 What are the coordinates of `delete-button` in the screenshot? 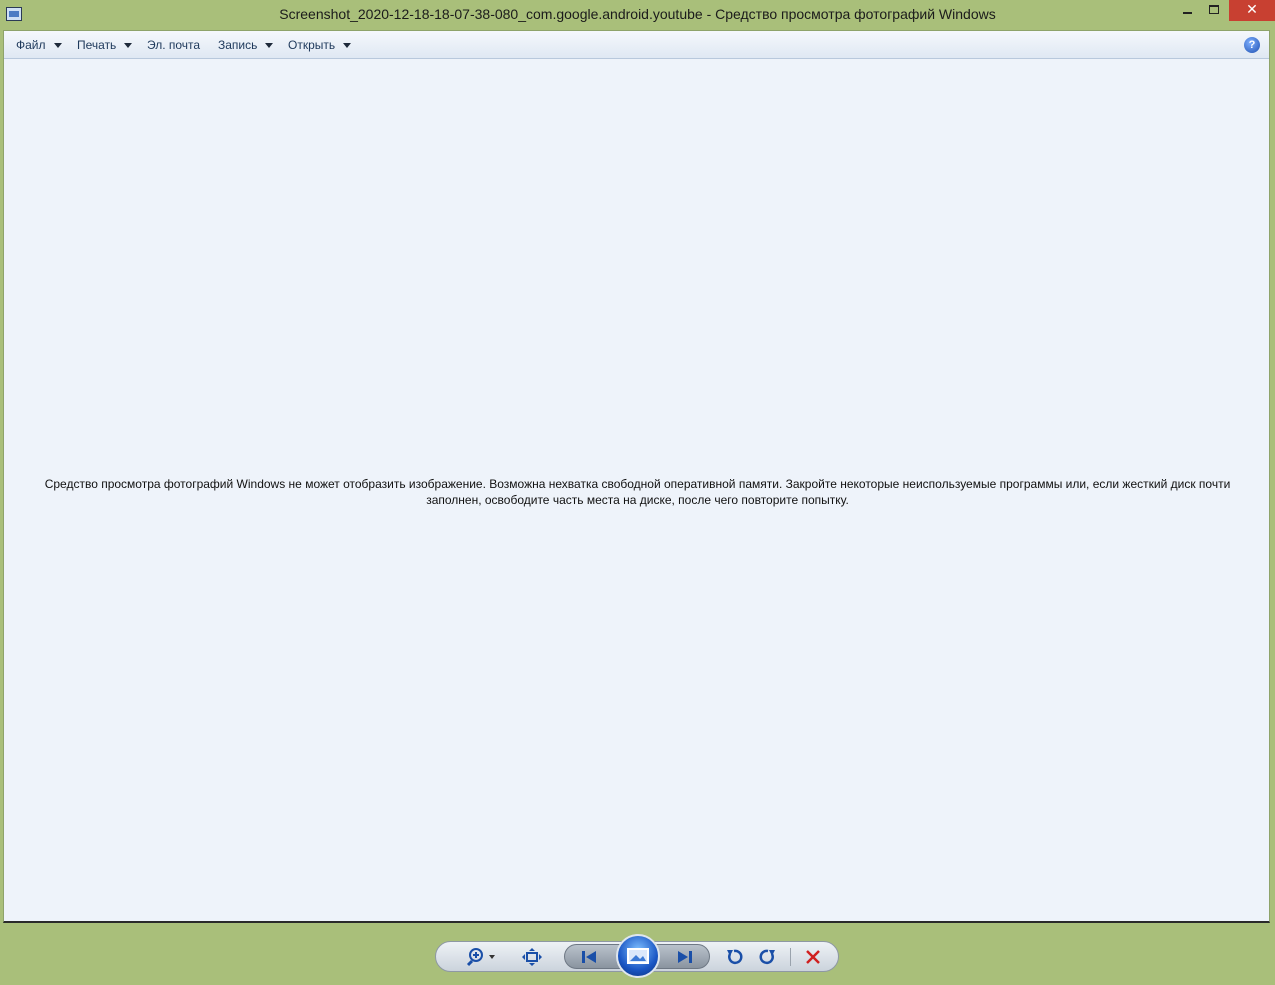 It's located at (813, 956).